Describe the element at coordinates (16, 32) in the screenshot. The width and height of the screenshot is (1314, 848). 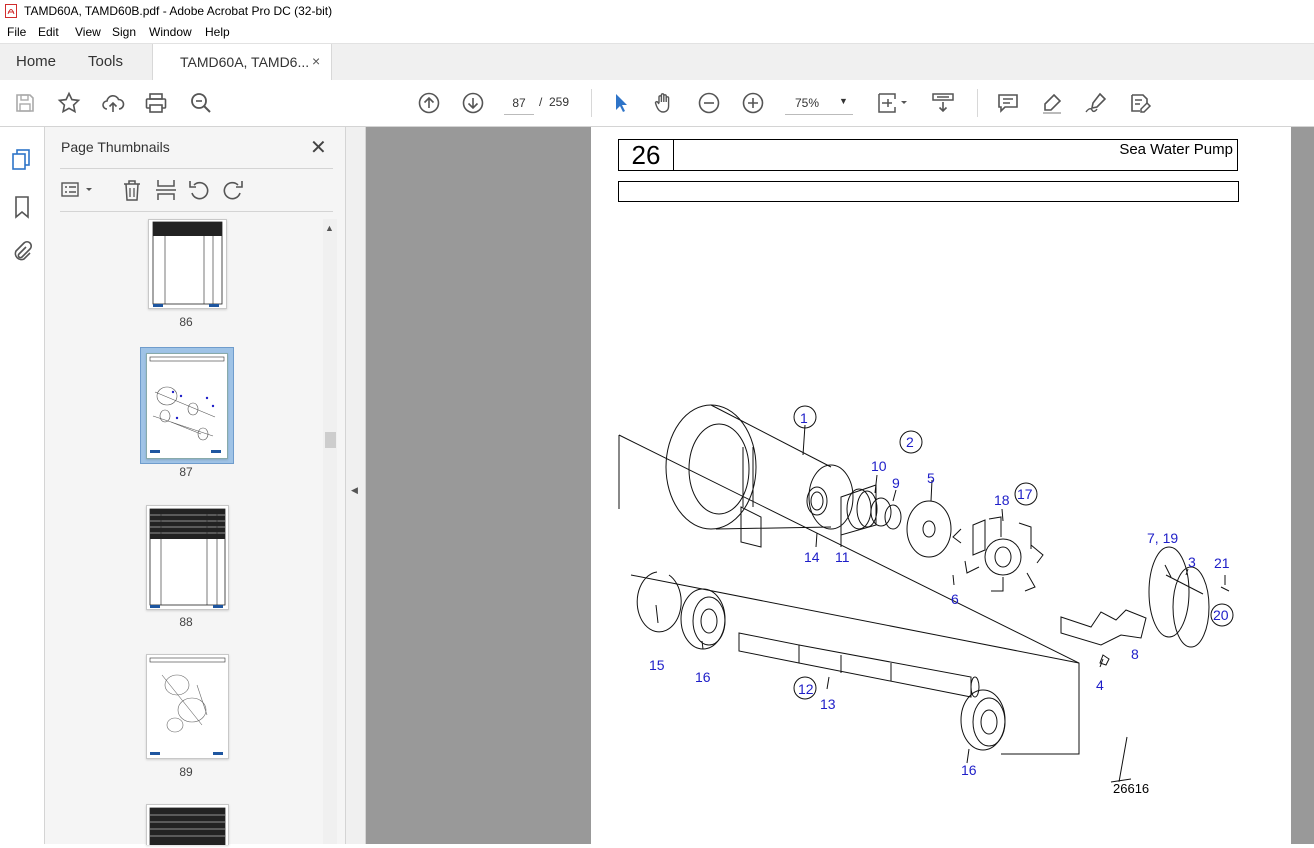
I see `menu-file: File` at that location.